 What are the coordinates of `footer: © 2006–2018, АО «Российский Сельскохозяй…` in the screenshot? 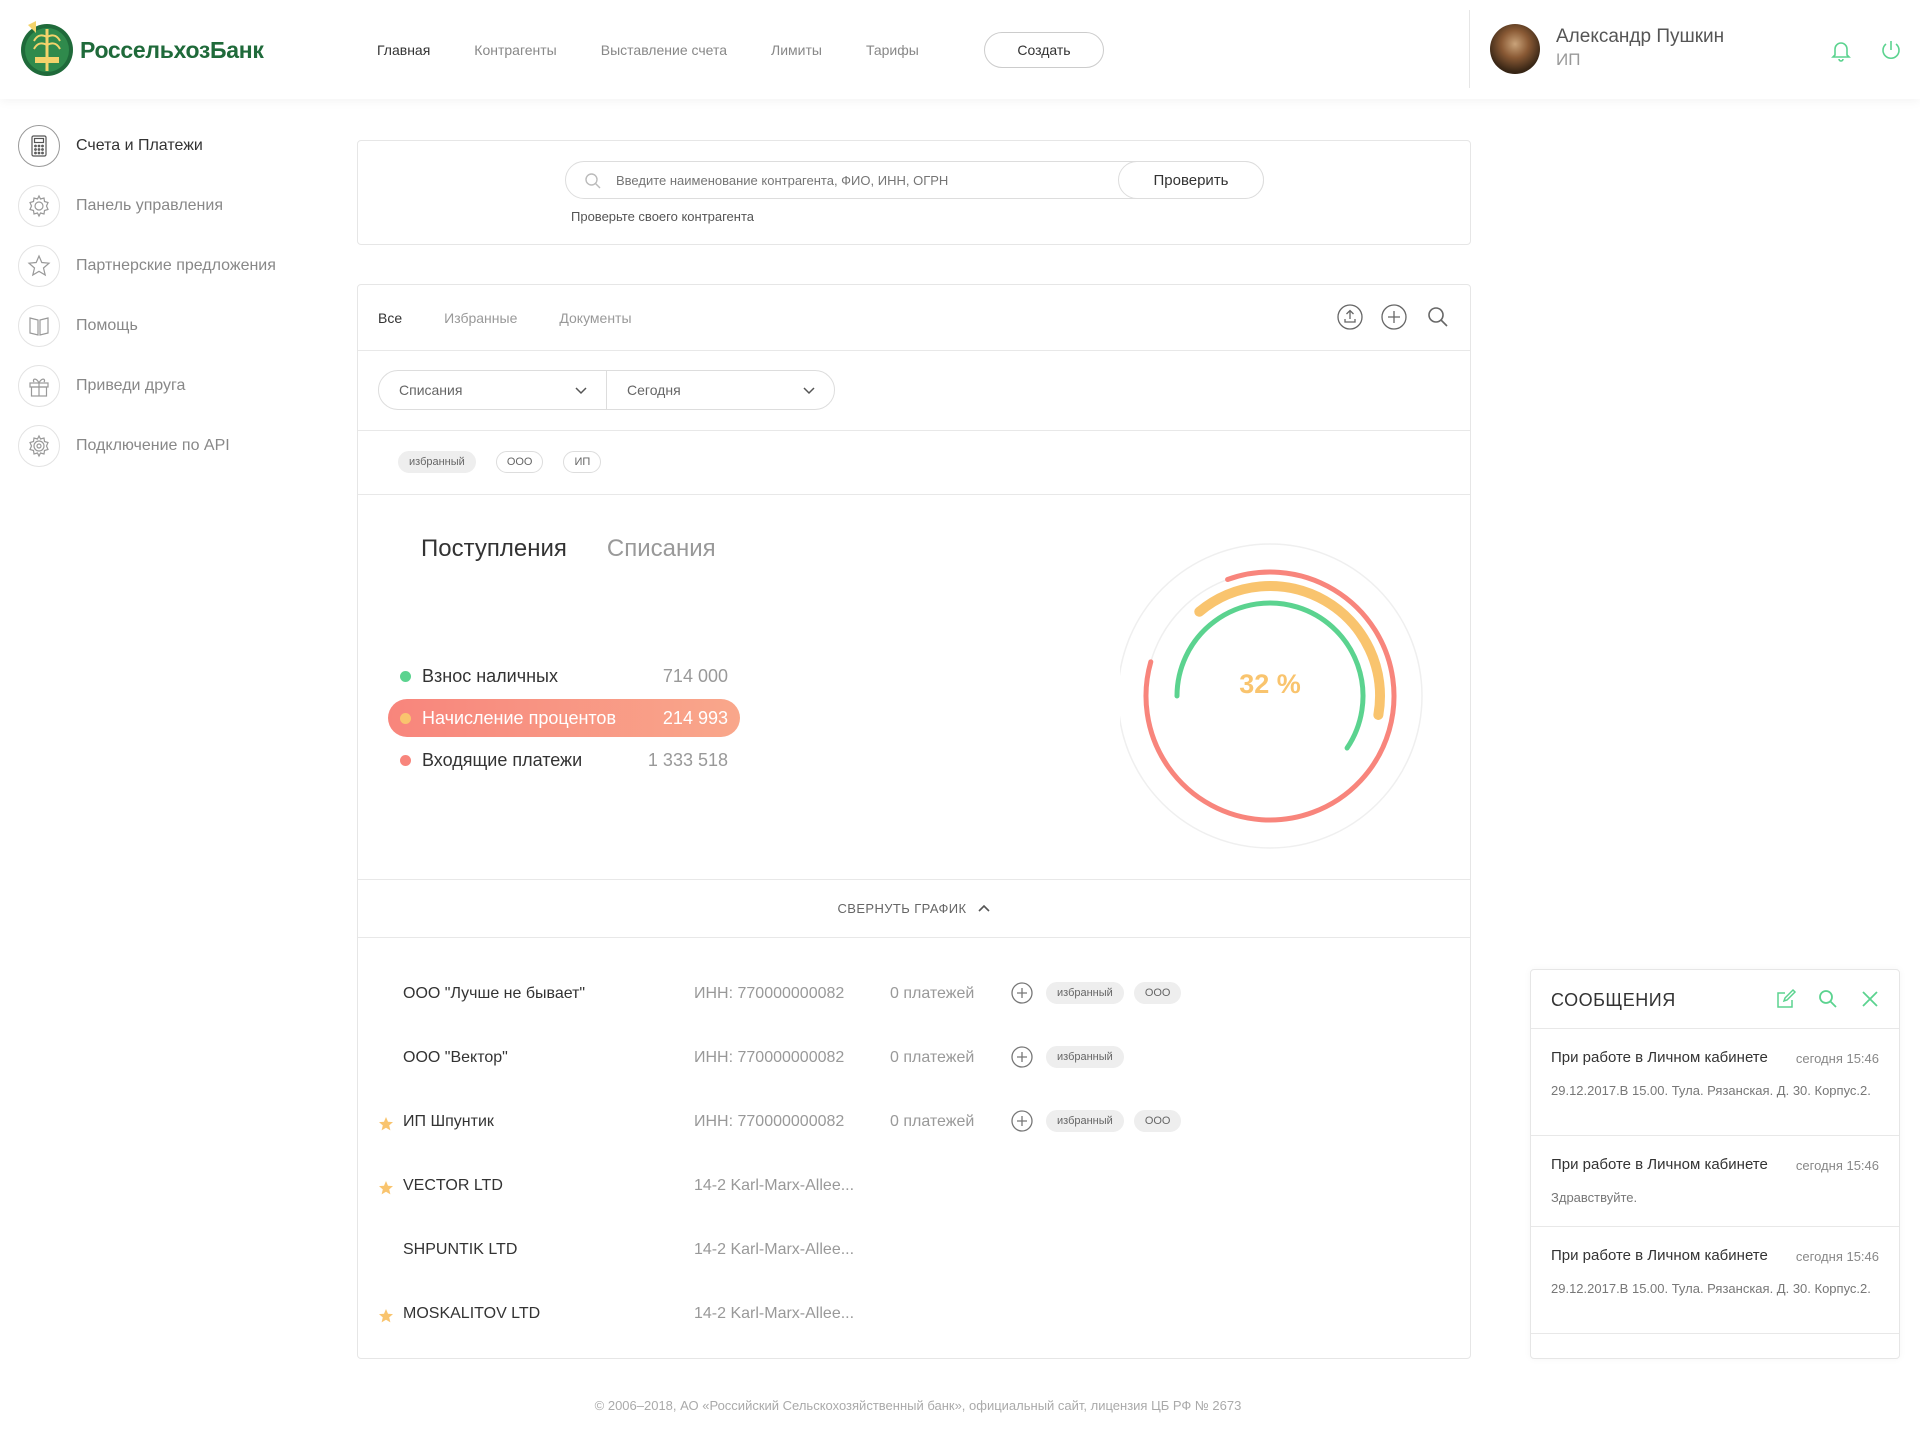 It's located at (918, 1405).